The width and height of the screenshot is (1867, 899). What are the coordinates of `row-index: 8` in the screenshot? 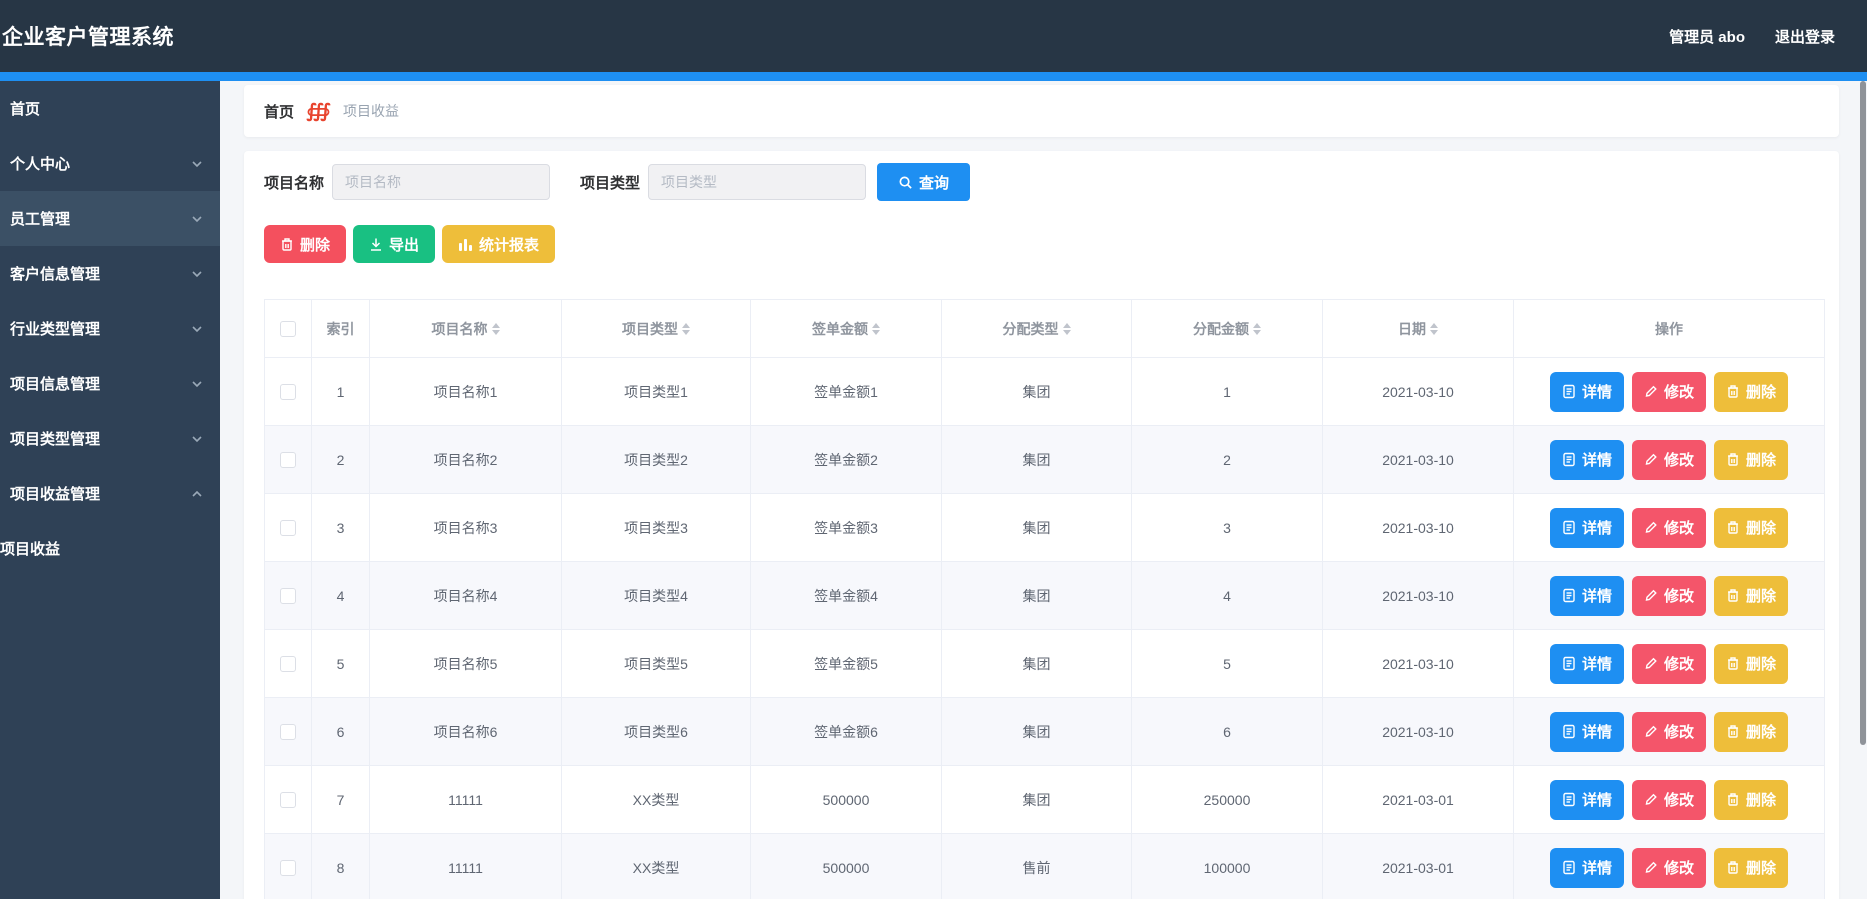 It's located at (340, 866).